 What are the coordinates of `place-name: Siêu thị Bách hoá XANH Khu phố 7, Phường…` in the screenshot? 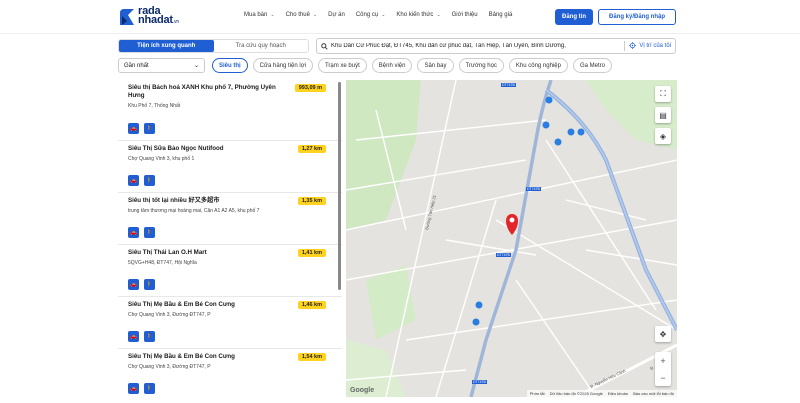 It's located at (202, 91).